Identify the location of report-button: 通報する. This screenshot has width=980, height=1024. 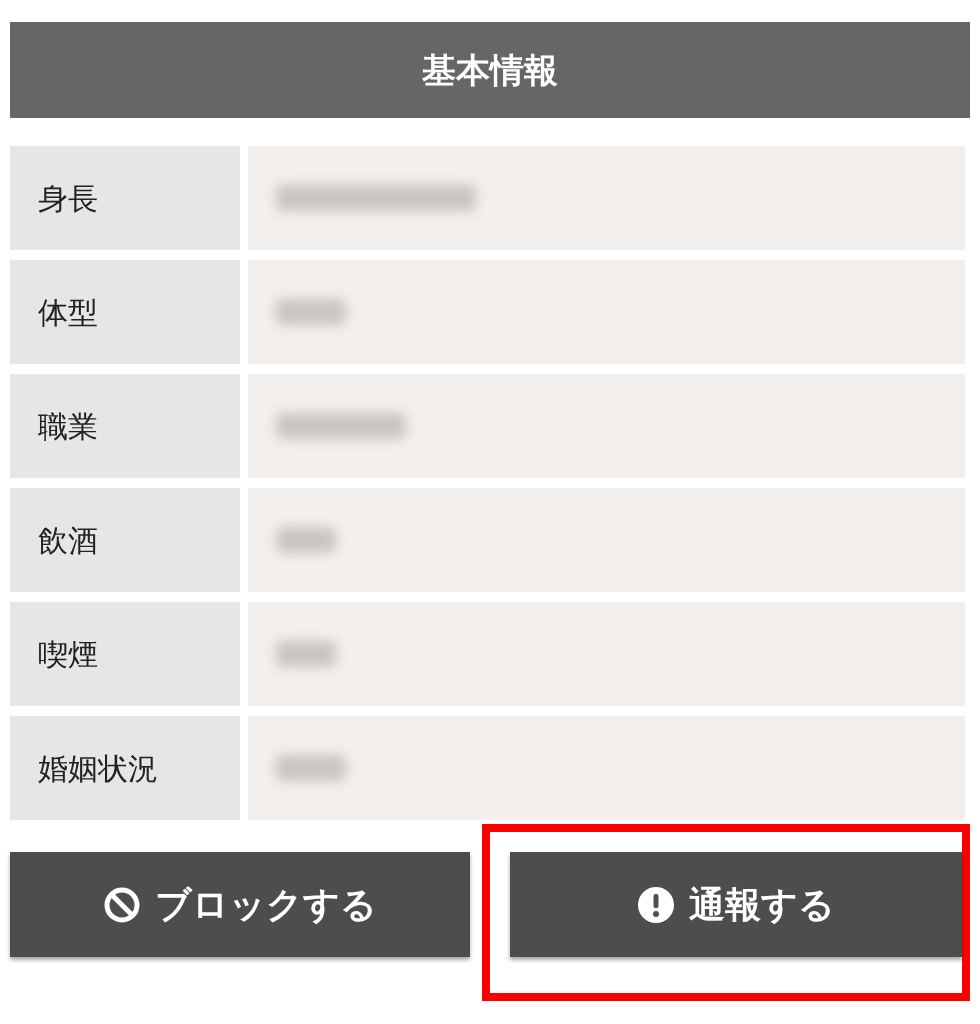
(736, 904).